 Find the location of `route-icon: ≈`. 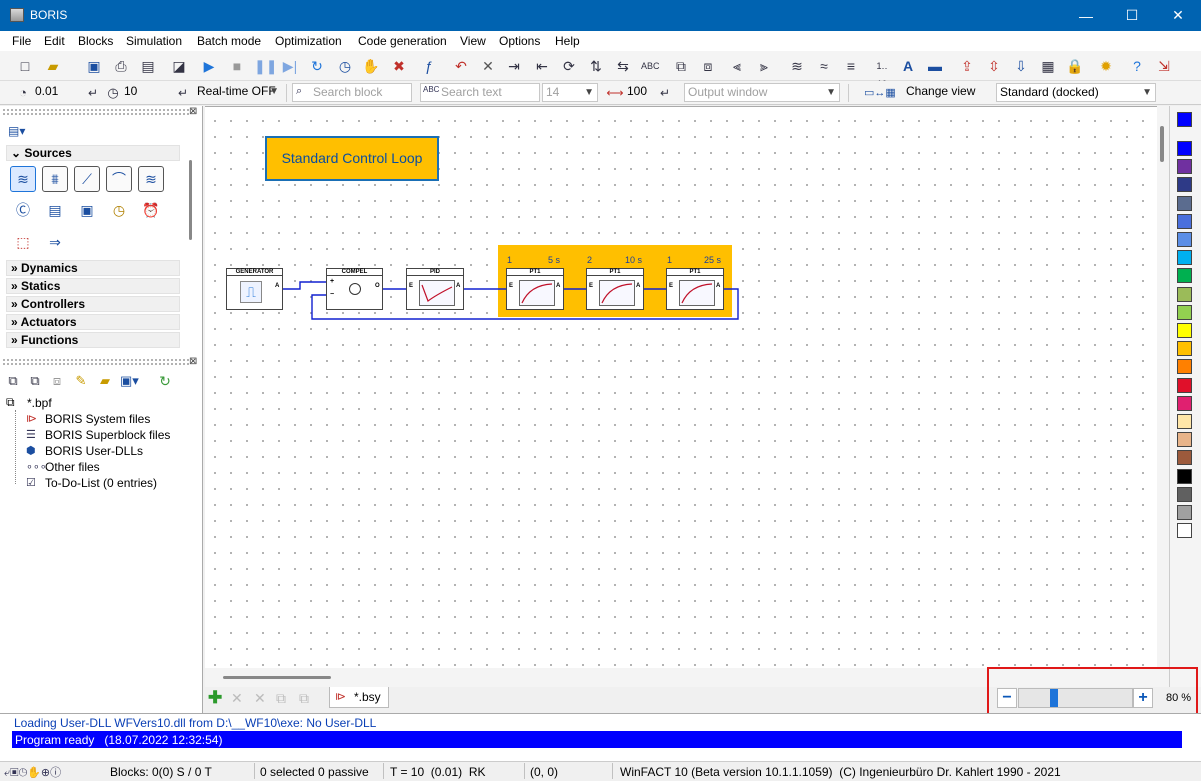

route-icon: ≈ is located at coordinates (824, 66).